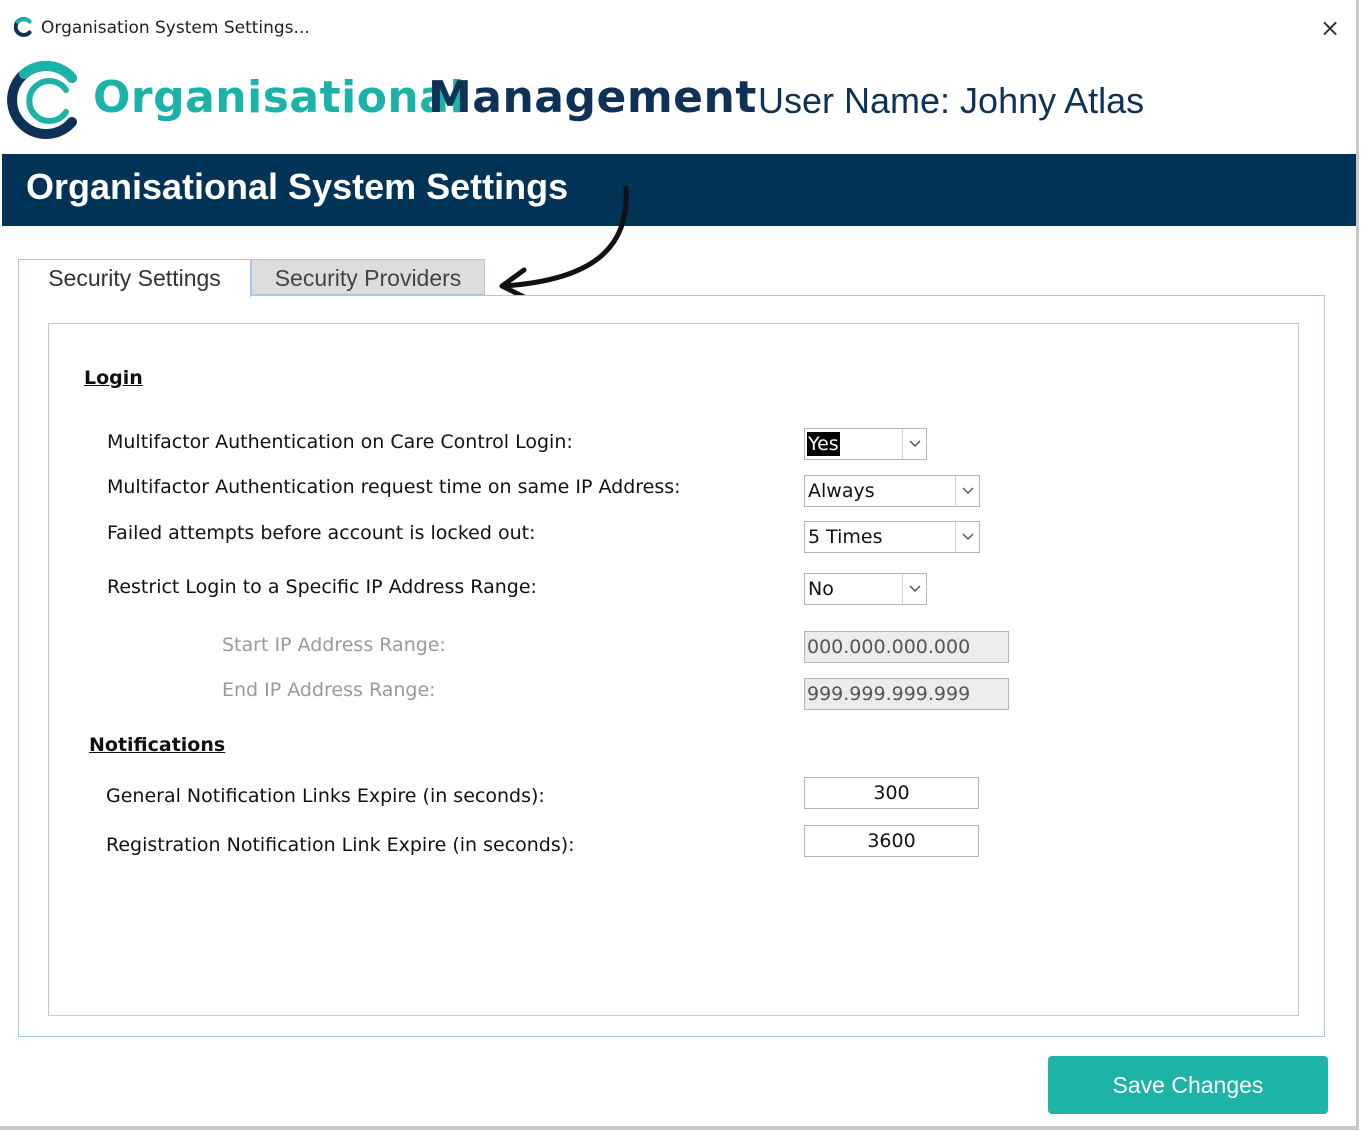 The width and height of the screenshot is (1362, 1131). I want to click on restrict-ip-select: No, so click(865, 589).